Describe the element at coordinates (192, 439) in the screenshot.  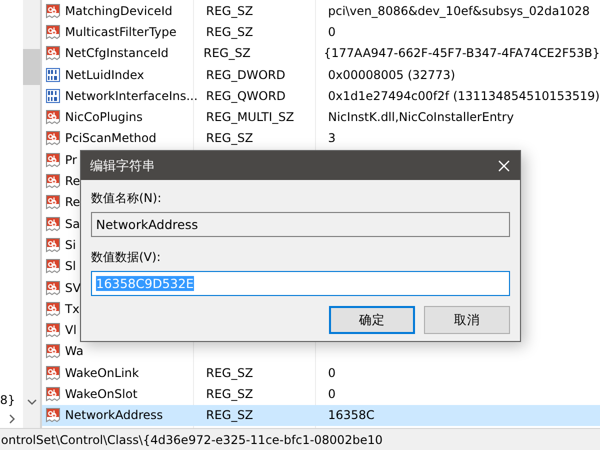
I see `registry-path: ontrolSet\Control\Class\{4d36e972-e325-11ce-bfc1-08002be10` at that location.